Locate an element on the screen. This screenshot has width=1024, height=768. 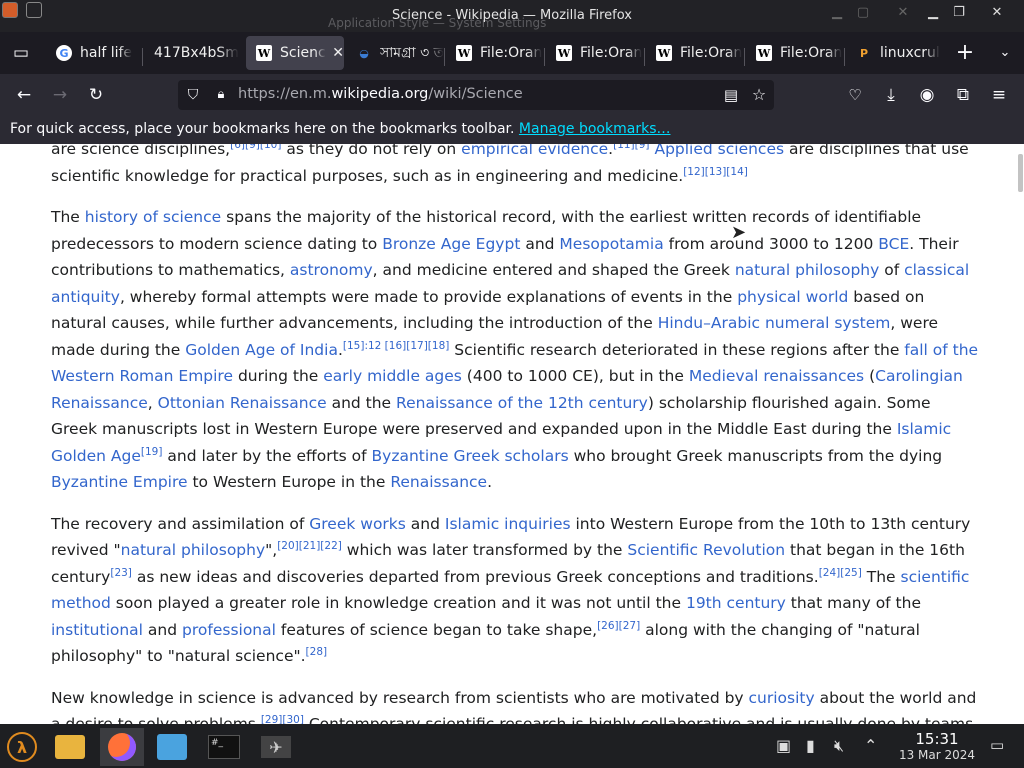
bg-close-icon: ✕ is located at coordinates (903, 12).